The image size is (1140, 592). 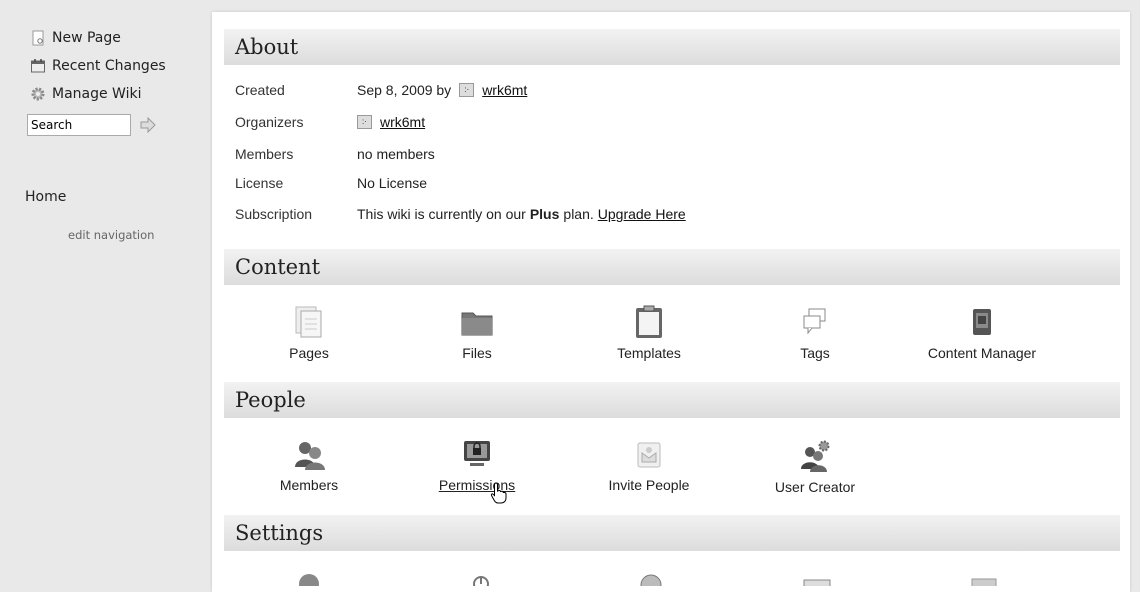 I want to click on tags-icon, so click(x=814, y=321).